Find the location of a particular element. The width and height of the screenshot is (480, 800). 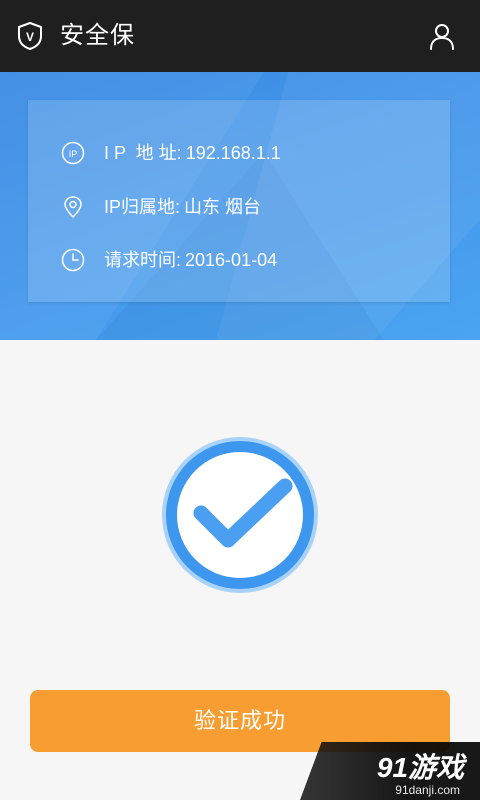

ip-icon-text: IP is located at coordinates (73, 154).